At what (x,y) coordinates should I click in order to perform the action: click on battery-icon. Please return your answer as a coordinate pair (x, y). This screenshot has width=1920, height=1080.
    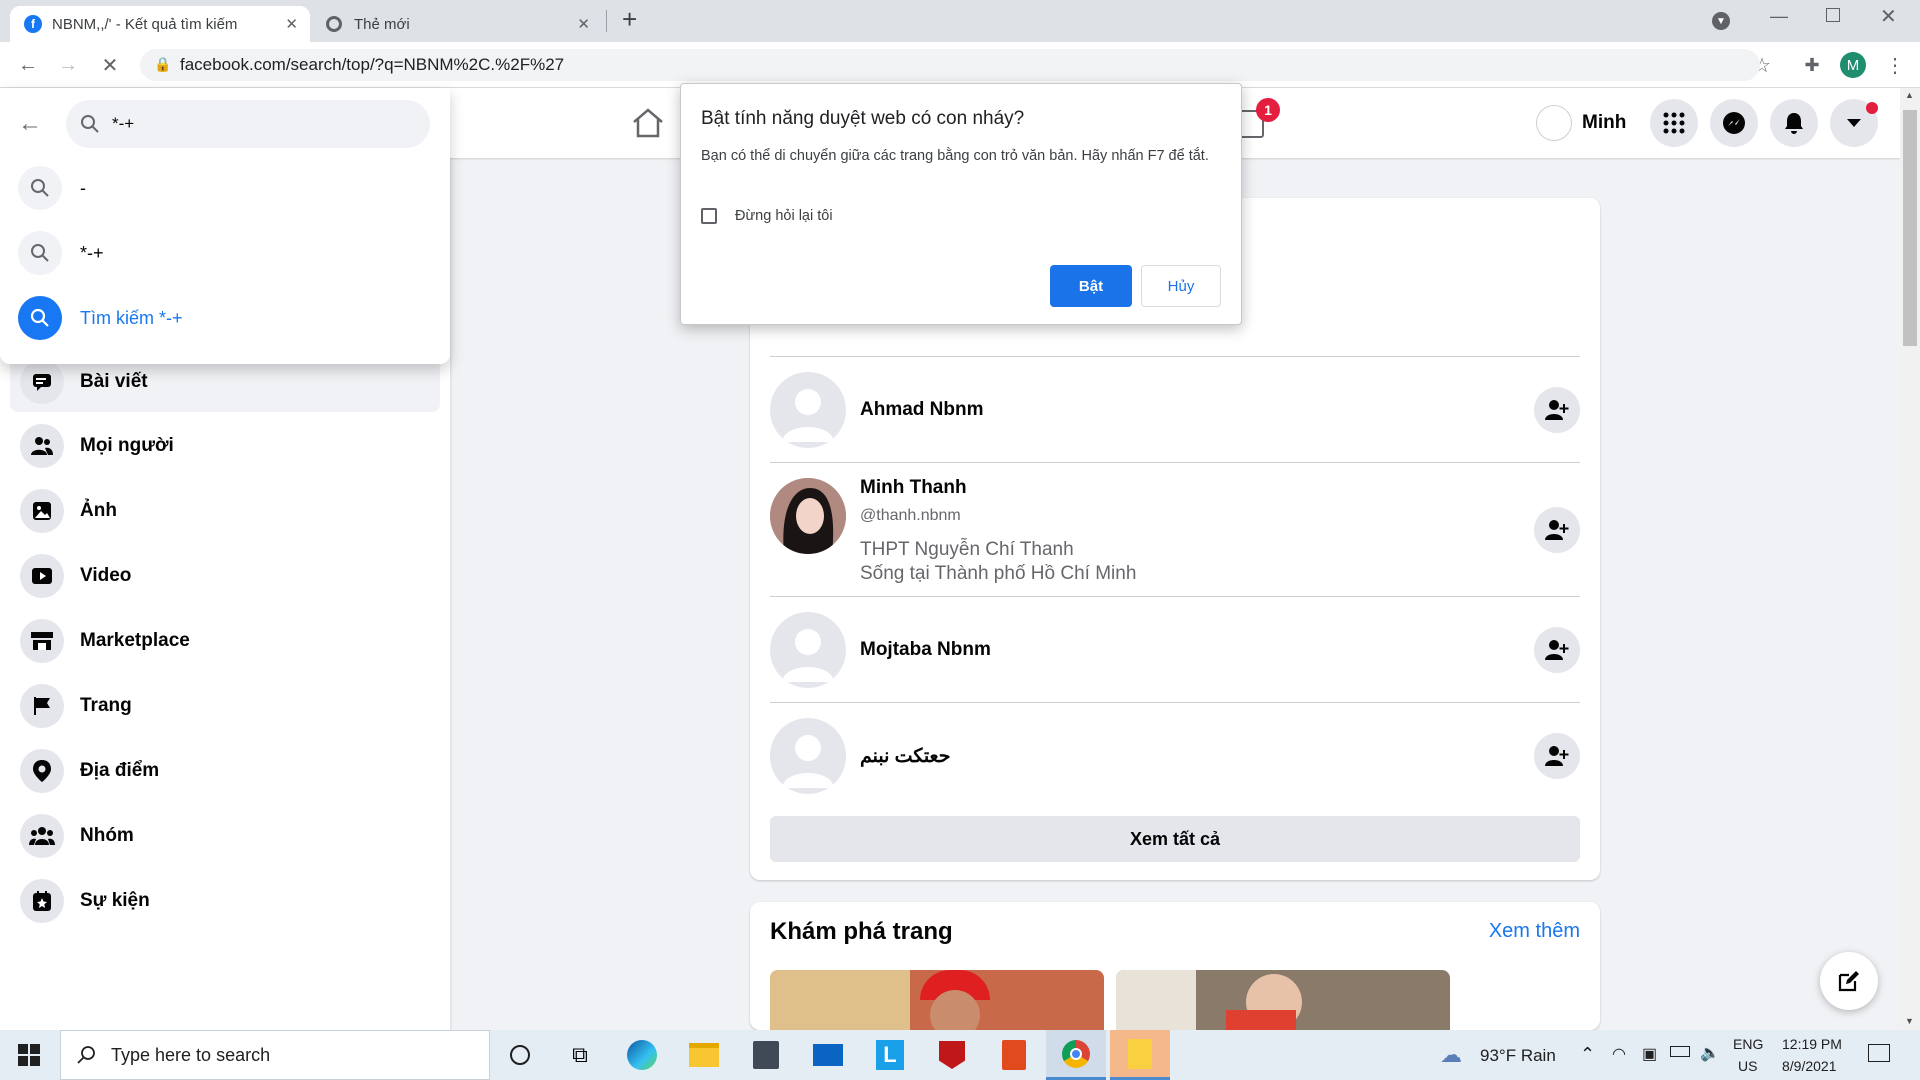
    Looking at the image, I should click on (1680, 1051).